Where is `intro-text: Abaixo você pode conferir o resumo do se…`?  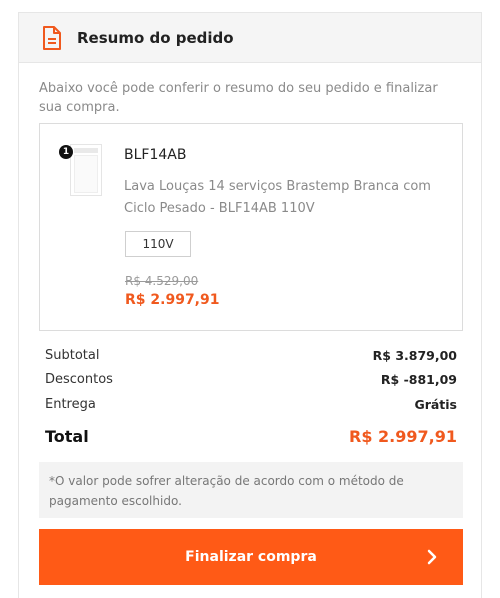
intro-text: Abaixo você pode conferir o resumo do se… is located at coordinates (238, 98).